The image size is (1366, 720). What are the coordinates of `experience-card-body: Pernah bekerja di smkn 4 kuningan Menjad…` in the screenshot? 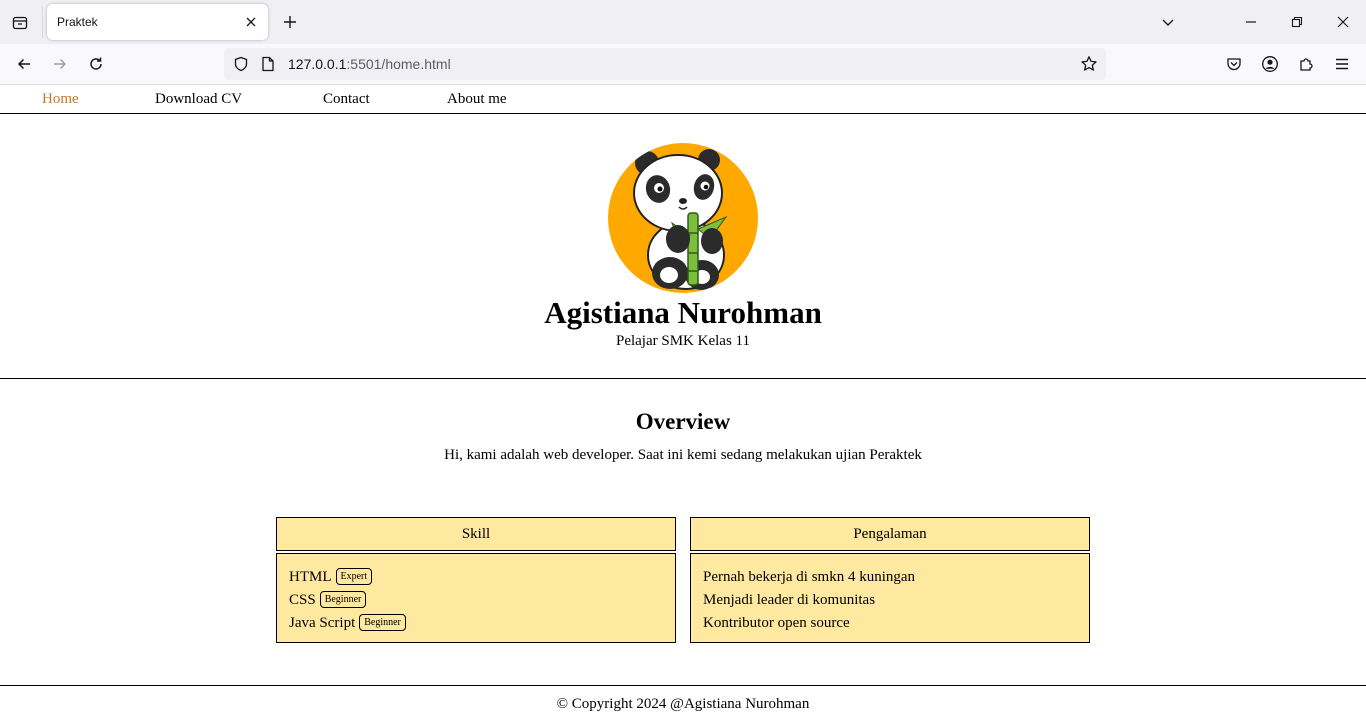 It's located at (890, 598).